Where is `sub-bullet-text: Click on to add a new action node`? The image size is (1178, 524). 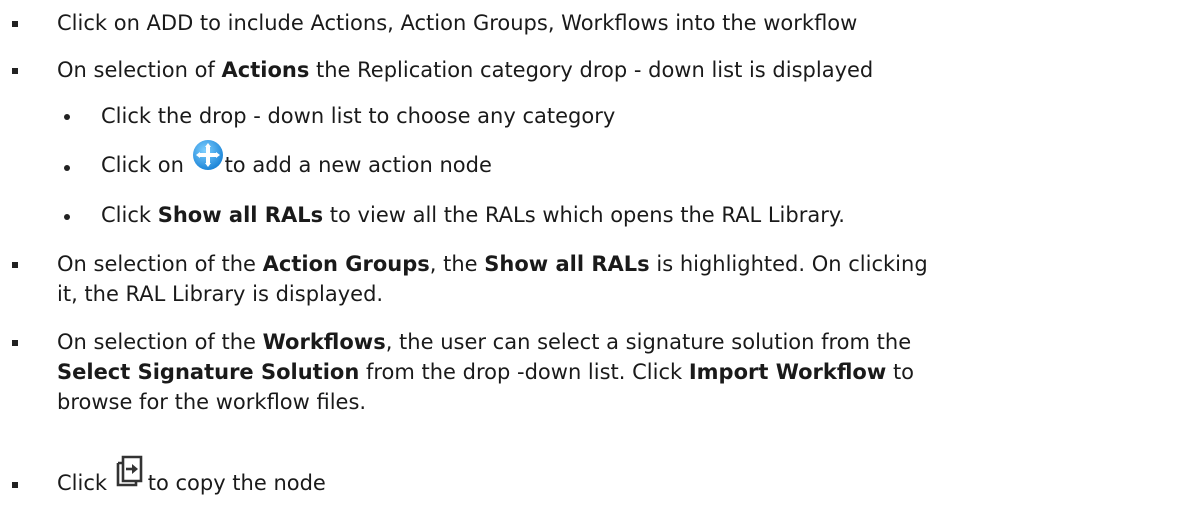 sub-bullet-text: Click on to add a new action node is located at coordinates (296, 160).